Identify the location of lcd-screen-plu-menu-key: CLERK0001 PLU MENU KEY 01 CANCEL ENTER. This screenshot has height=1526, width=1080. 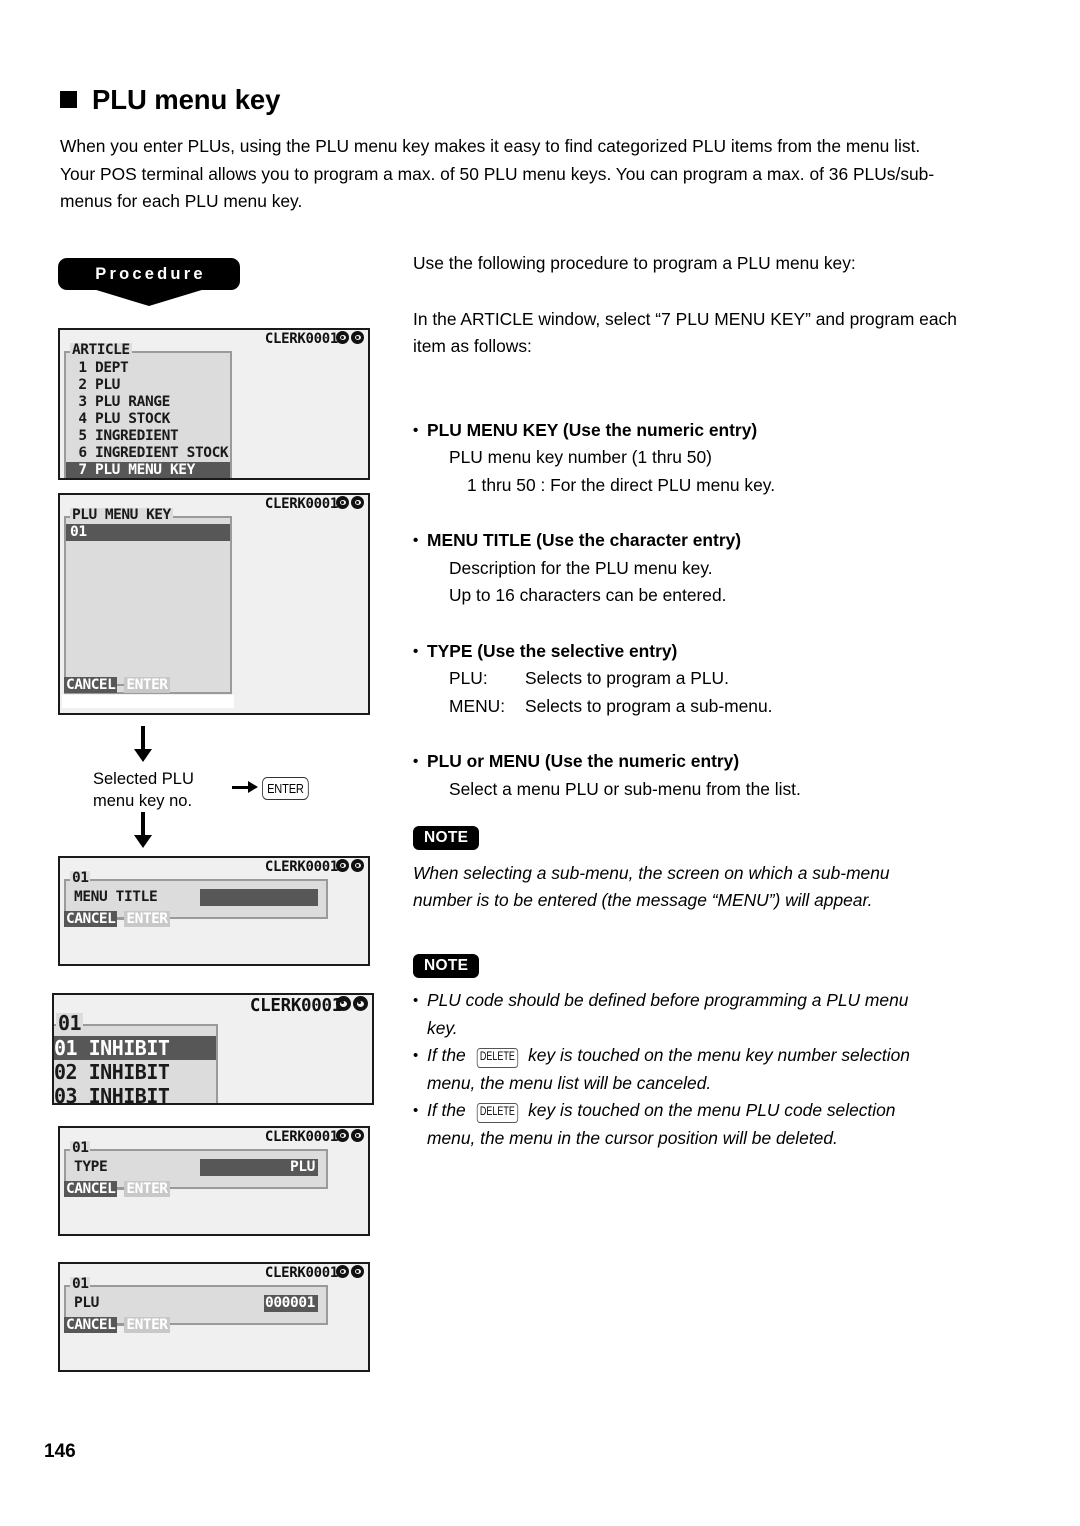
(214, 604).